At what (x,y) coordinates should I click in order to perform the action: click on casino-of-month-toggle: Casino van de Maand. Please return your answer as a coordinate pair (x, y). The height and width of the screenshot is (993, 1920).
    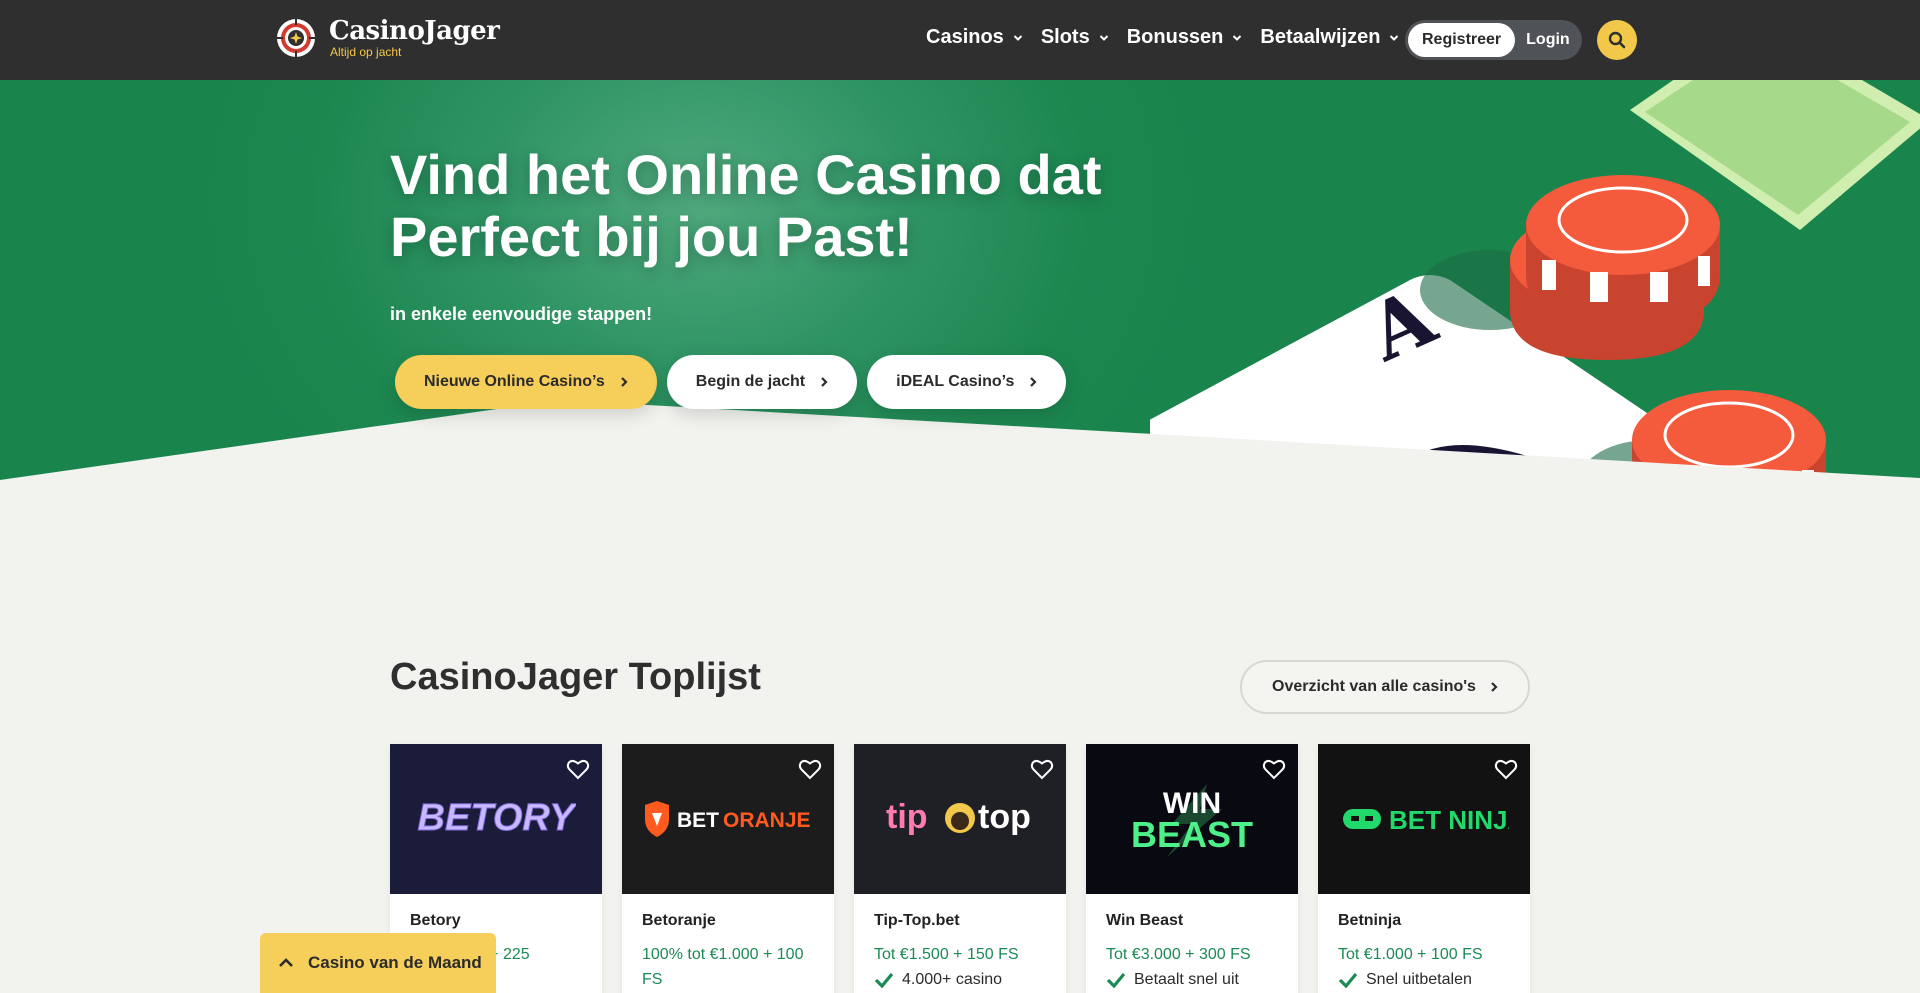
    Looking at the image, I should click on (378, 963).